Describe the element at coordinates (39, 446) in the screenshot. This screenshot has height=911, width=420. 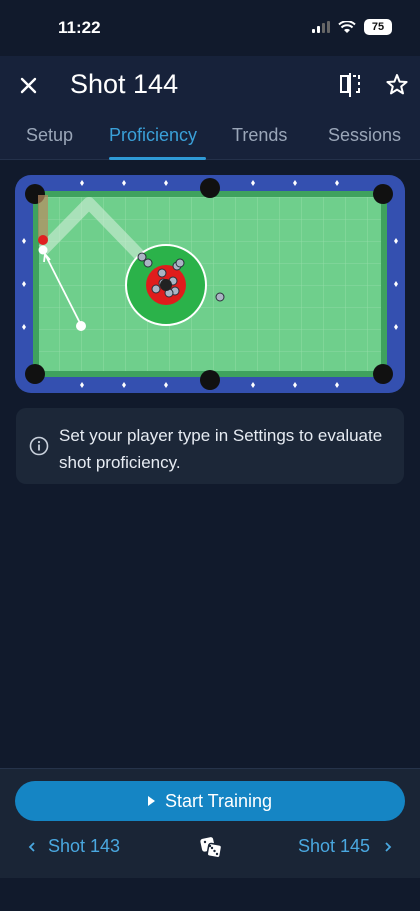
I see `info-icon` at that location.